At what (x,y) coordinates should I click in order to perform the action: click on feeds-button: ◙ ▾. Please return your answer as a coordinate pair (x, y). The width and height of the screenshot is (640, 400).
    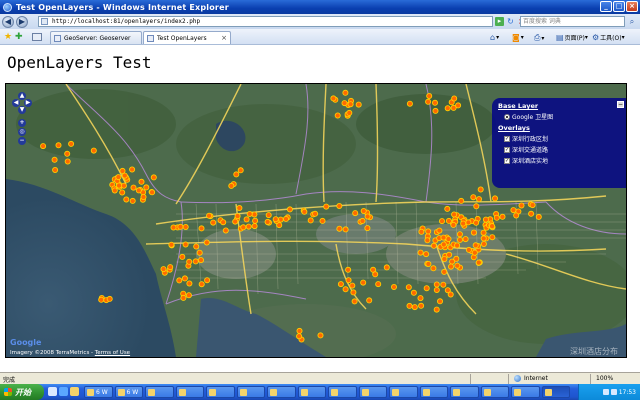
    Looking at the image, I should click on (518, 37).